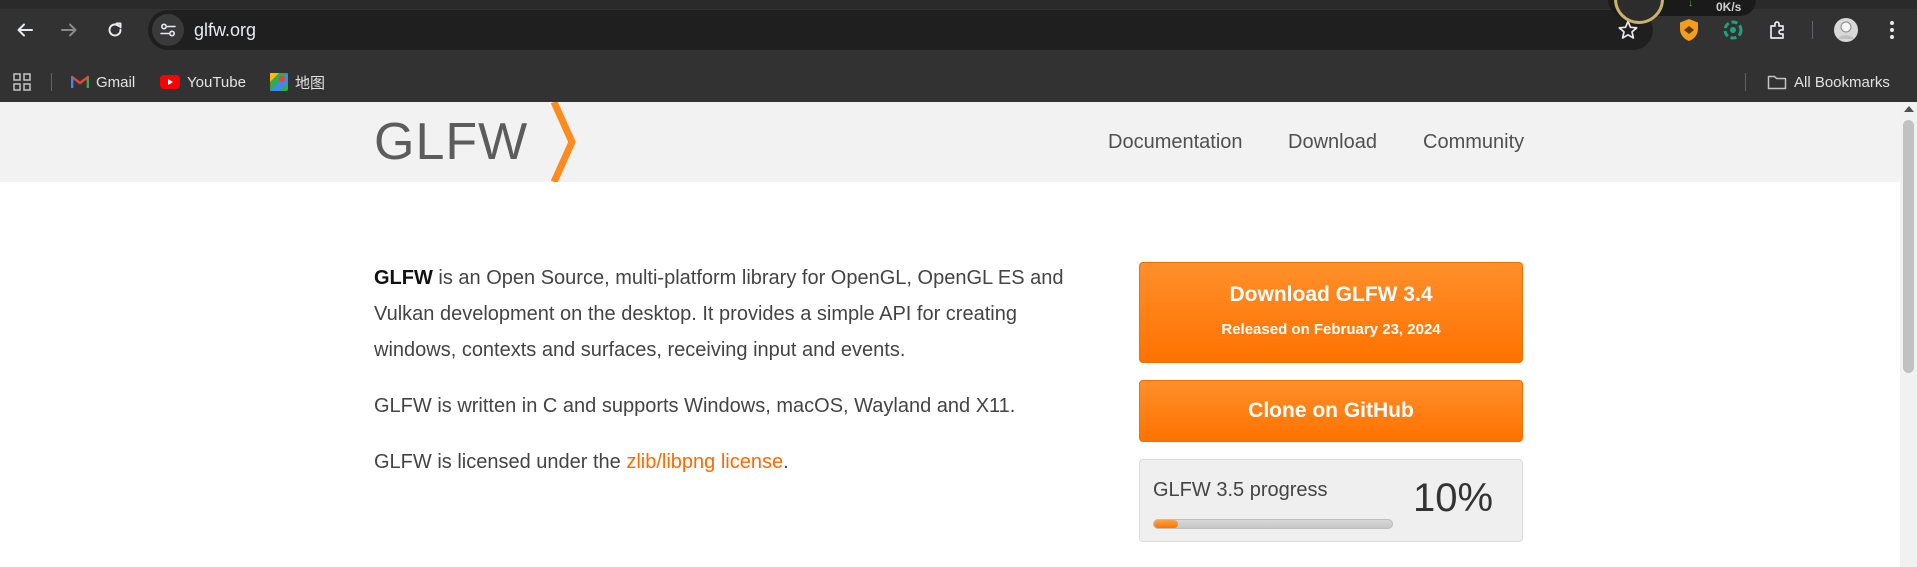 The height and width of the screenshot is (567, 1917). I want to click on bookmarks-divider, so click(51, 82).